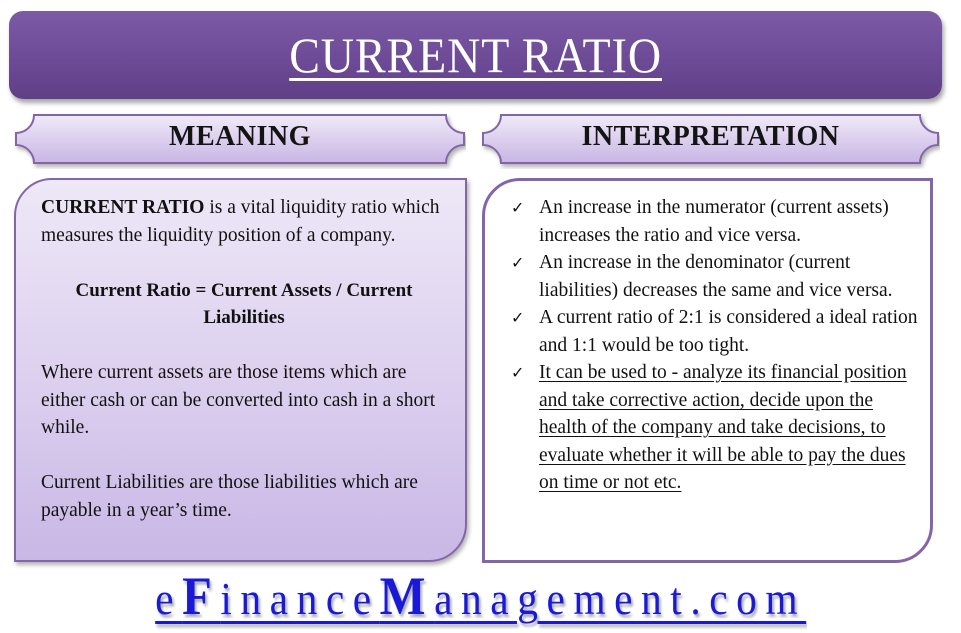  Describe the element at coordinates (620, 598) in the screenshot. I see `site-link-part: anagement.com` at that location.